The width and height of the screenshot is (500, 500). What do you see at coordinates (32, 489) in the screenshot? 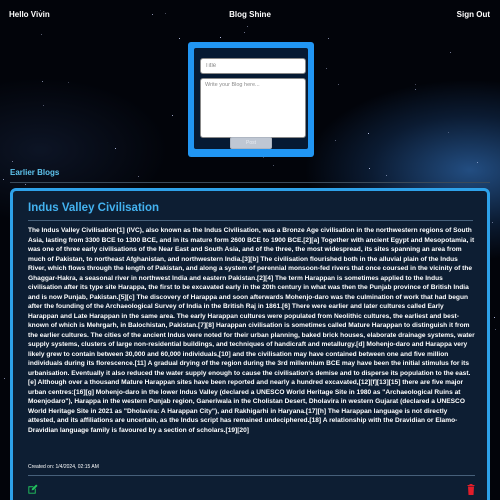
I see `edit-icon` at bounding box center [32, 489].